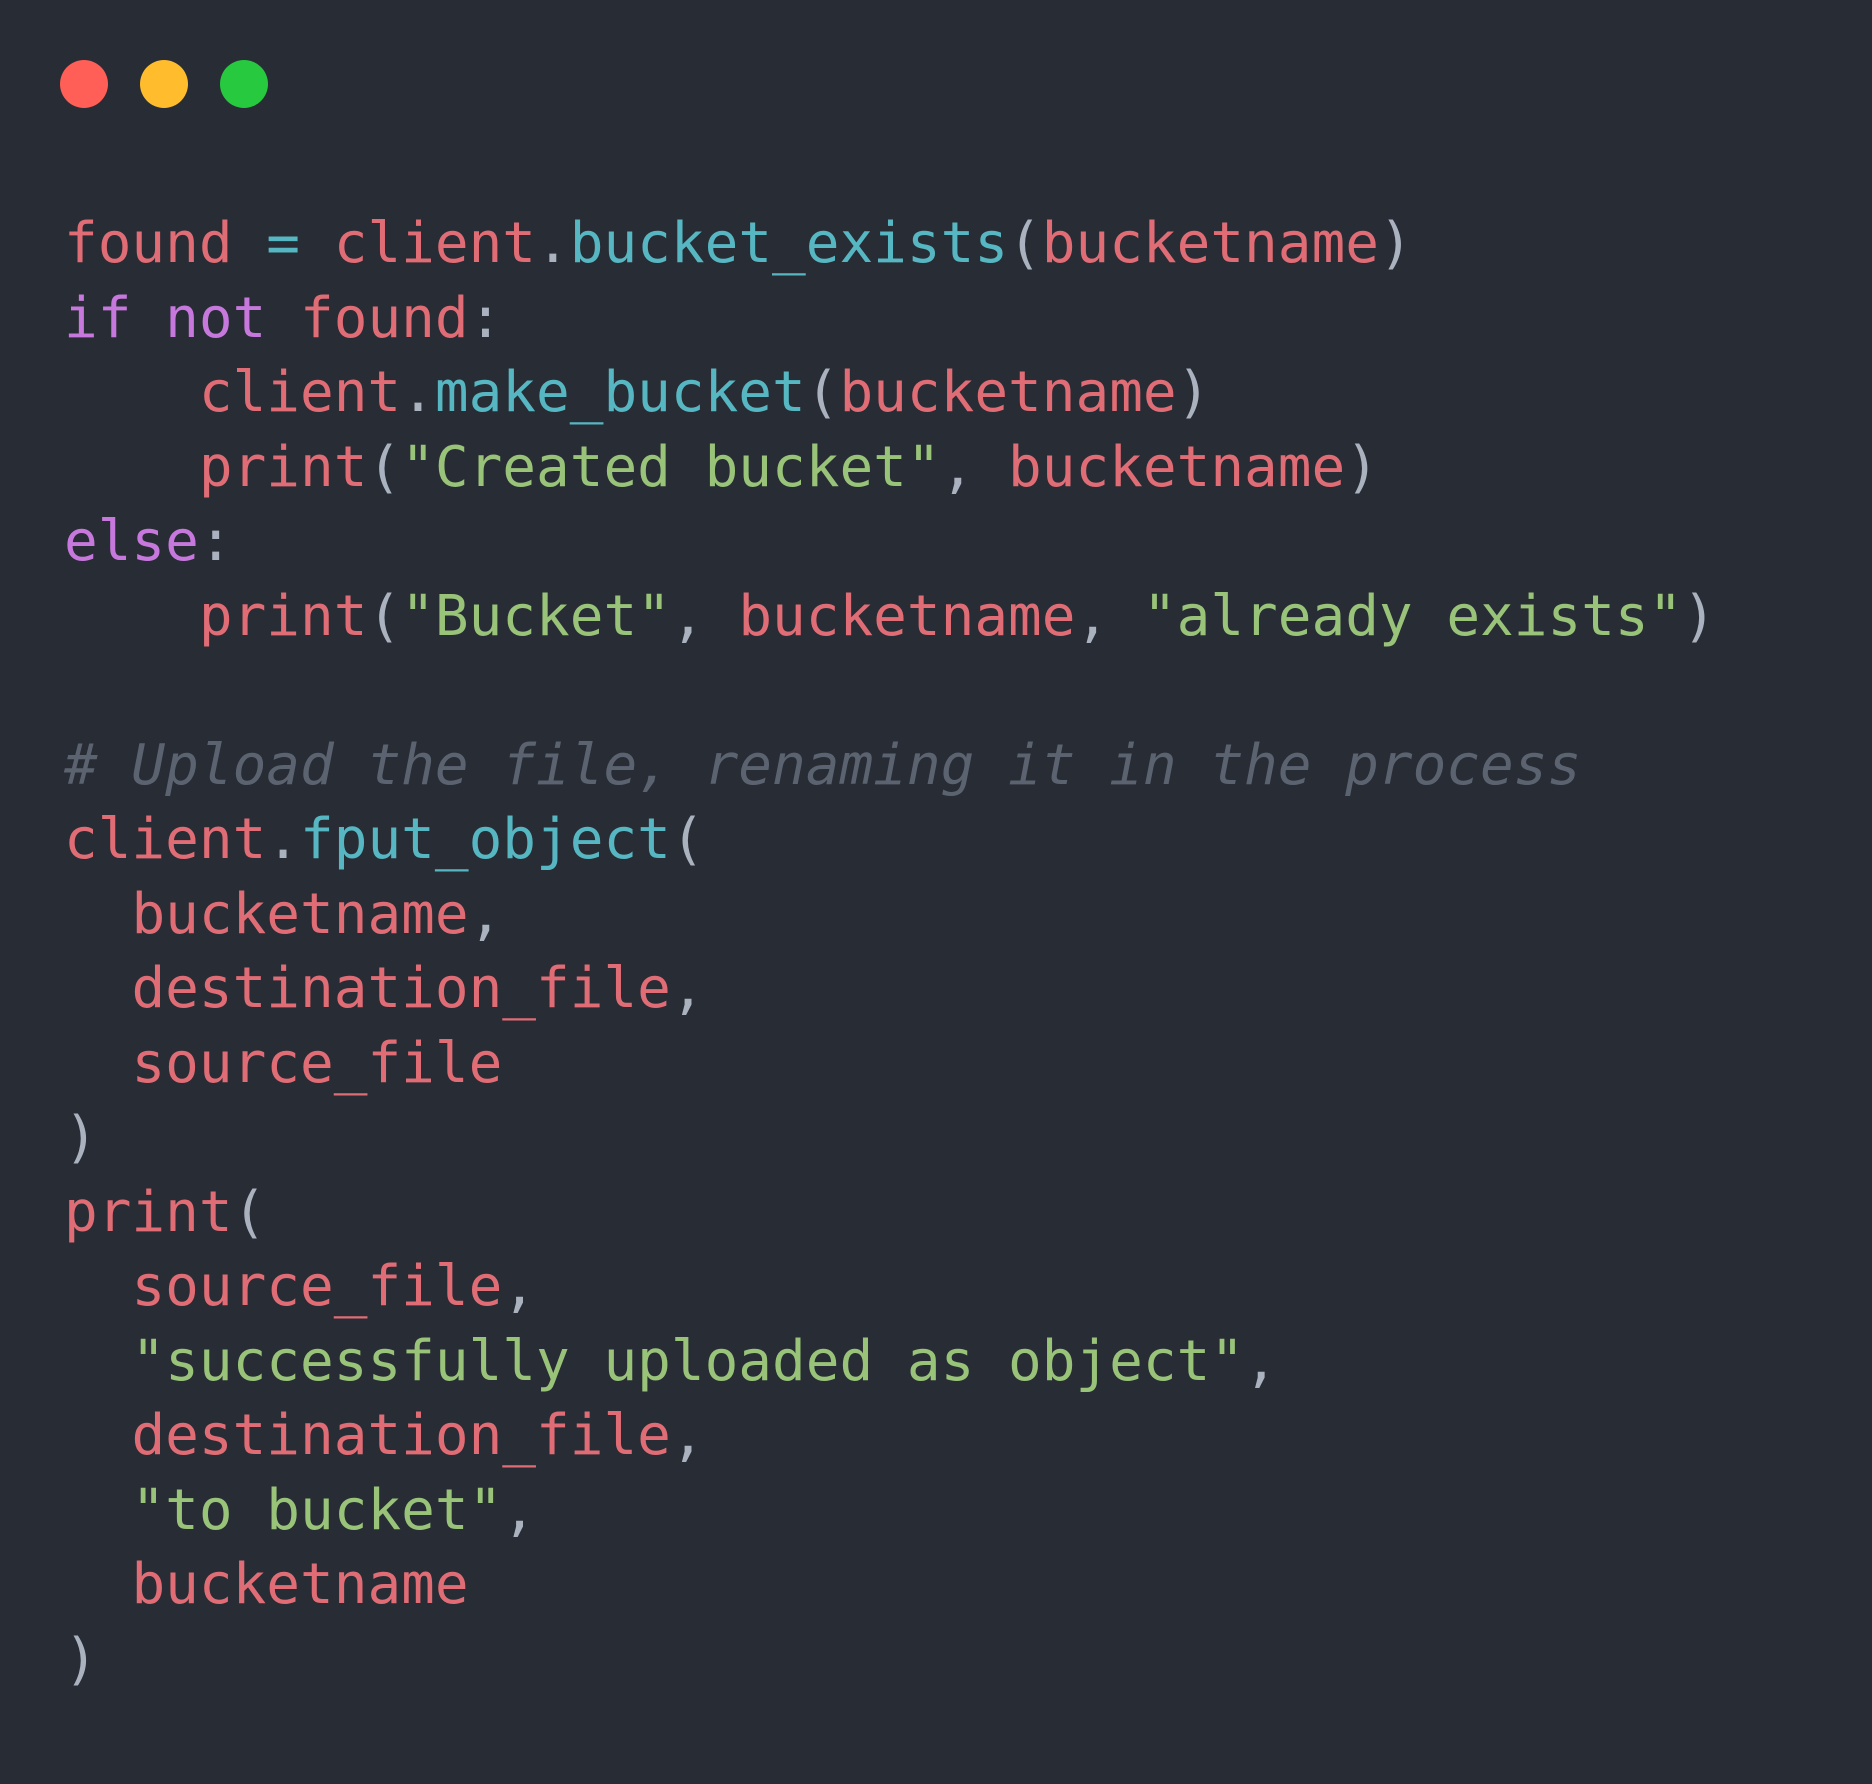  I want to click on code-token-function: make_bucket, so click(620, 392).